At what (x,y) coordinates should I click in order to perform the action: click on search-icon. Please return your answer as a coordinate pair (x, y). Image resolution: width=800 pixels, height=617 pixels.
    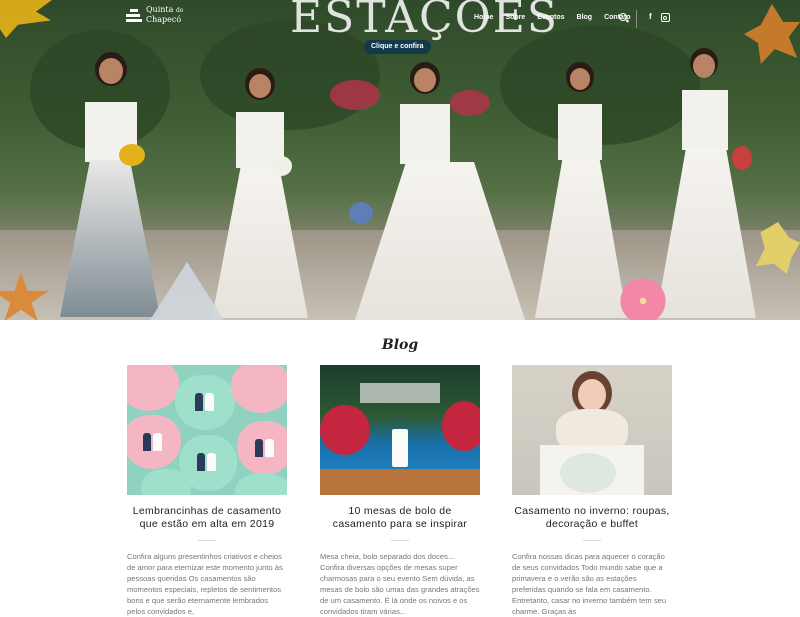
    Looking at the image, I should click on (623, 17).